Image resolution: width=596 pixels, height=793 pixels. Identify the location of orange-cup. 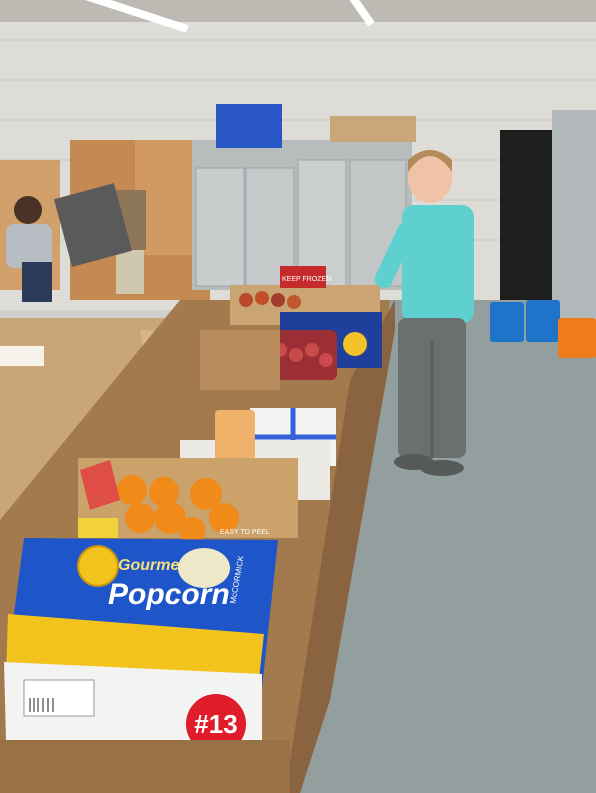
(235, 435).